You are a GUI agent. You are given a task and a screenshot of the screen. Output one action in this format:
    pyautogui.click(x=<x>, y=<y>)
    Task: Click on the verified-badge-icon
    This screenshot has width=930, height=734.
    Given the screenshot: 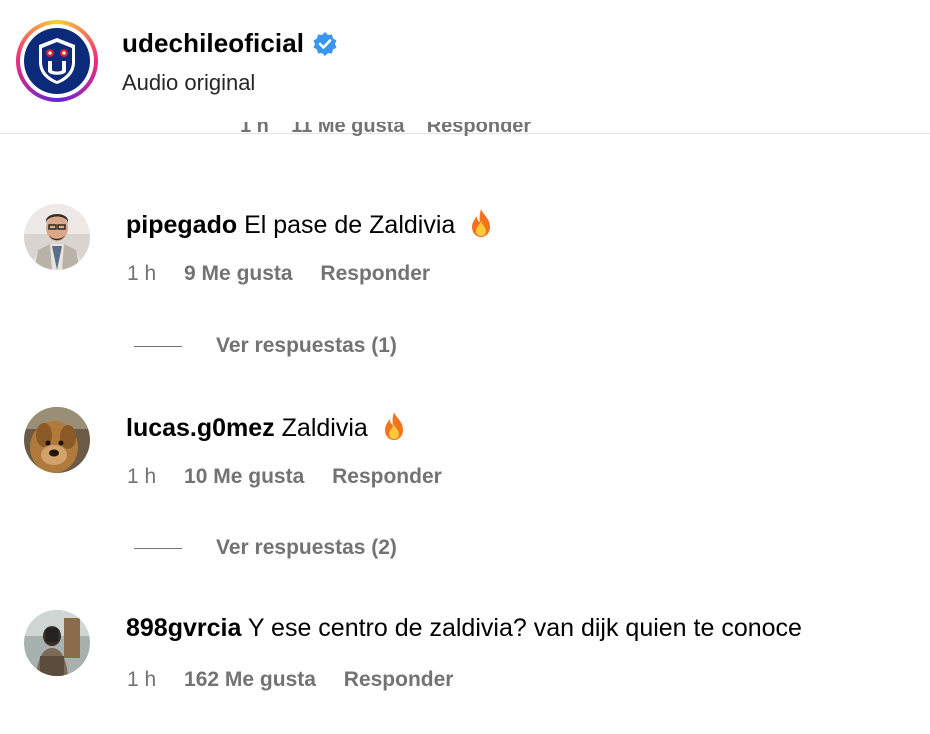 What is the action you would take?
    pyautogui.click(x=325, y=43)
    